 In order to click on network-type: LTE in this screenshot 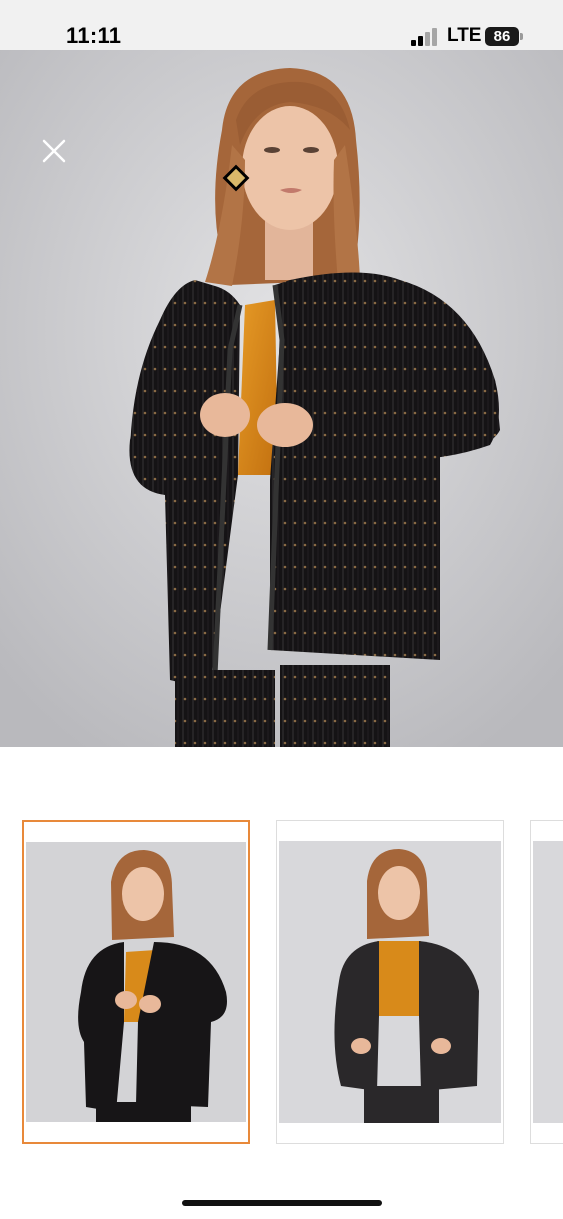, I will do `click(464, 35)`.